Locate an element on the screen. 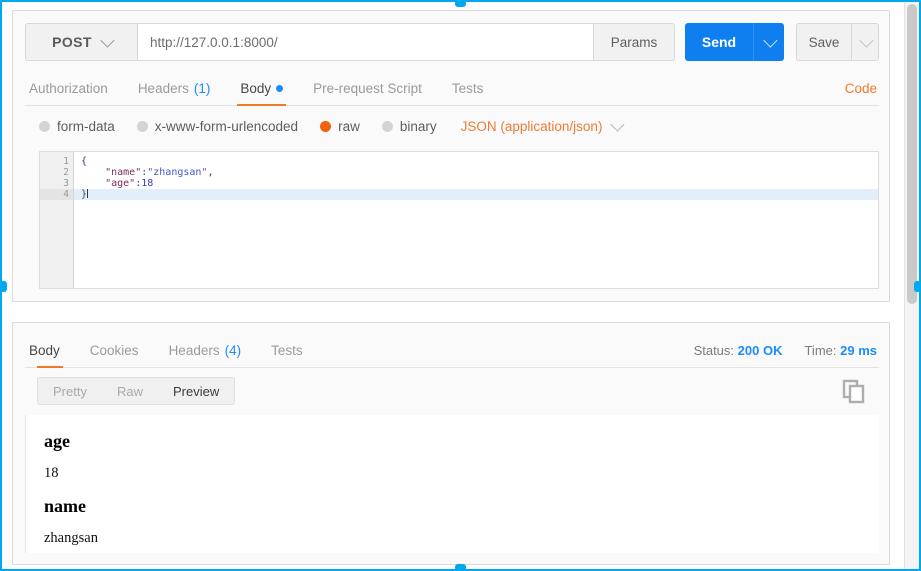 The height and width of the screenshot is (571, 921). content-type-select: JSON (application/json) is located at coordinates (542, 125).